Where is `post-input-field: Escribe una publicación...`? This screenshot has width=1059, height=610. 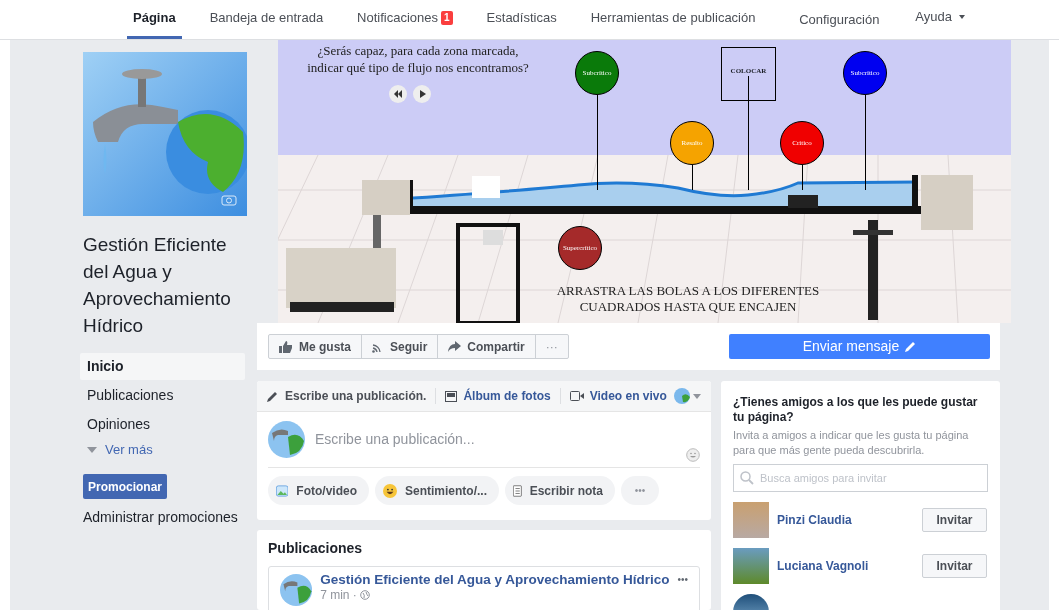
post-input-field: Escribe una publicación... is located at coordinates (507, 439).